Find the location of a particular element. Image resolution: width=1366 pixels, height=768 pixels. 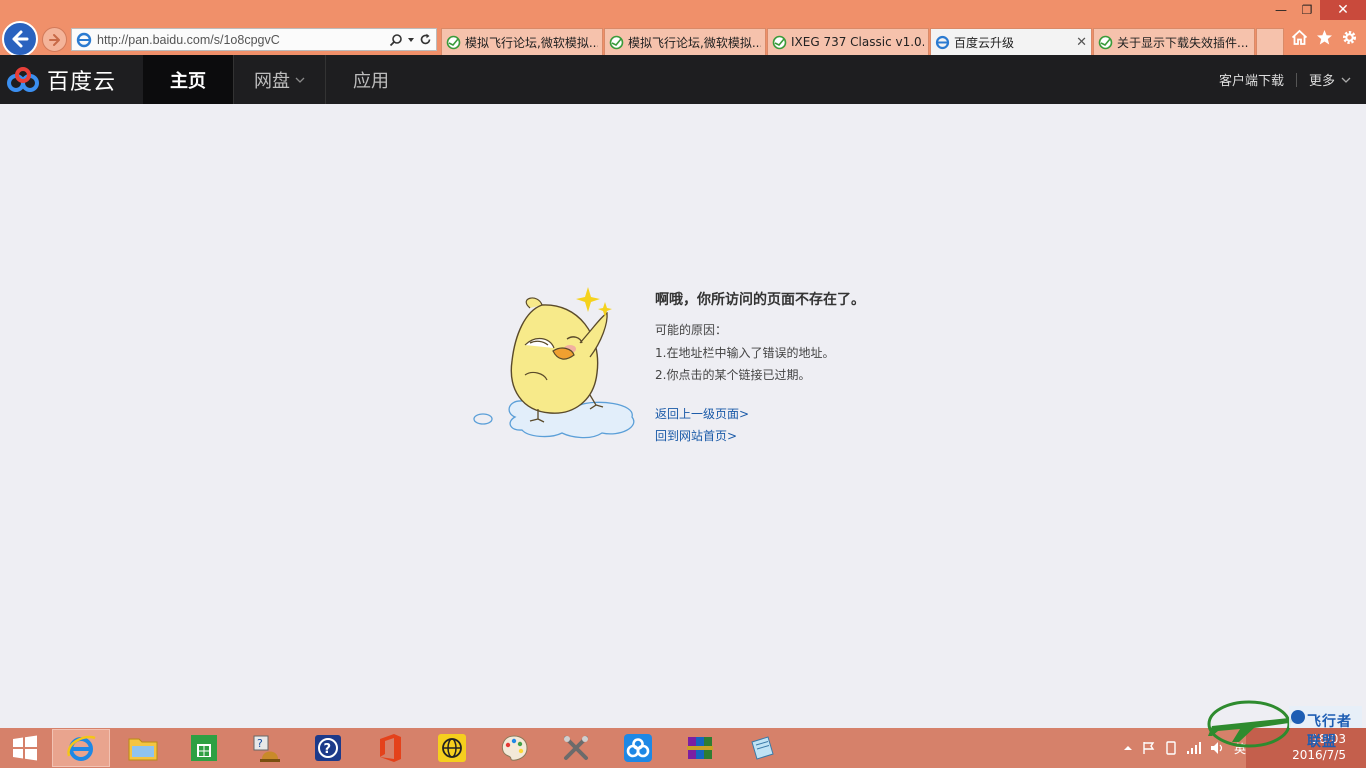

nav-home: 主页 is located at coordinates (188, 79).